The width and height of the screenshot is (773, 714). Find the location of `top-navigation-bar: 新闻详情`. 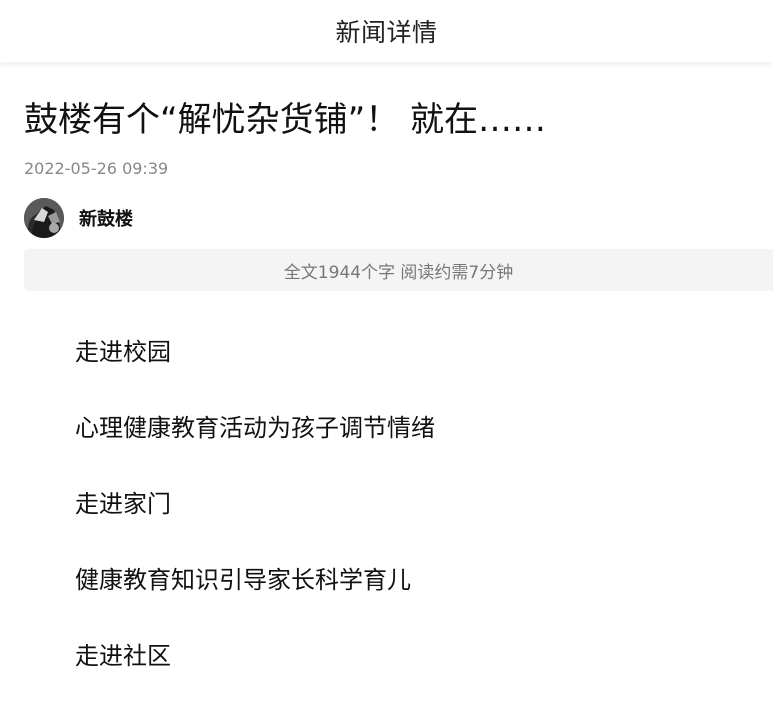

top-navigation-bar: 新闻详情 is located at coordinates (386, 31).